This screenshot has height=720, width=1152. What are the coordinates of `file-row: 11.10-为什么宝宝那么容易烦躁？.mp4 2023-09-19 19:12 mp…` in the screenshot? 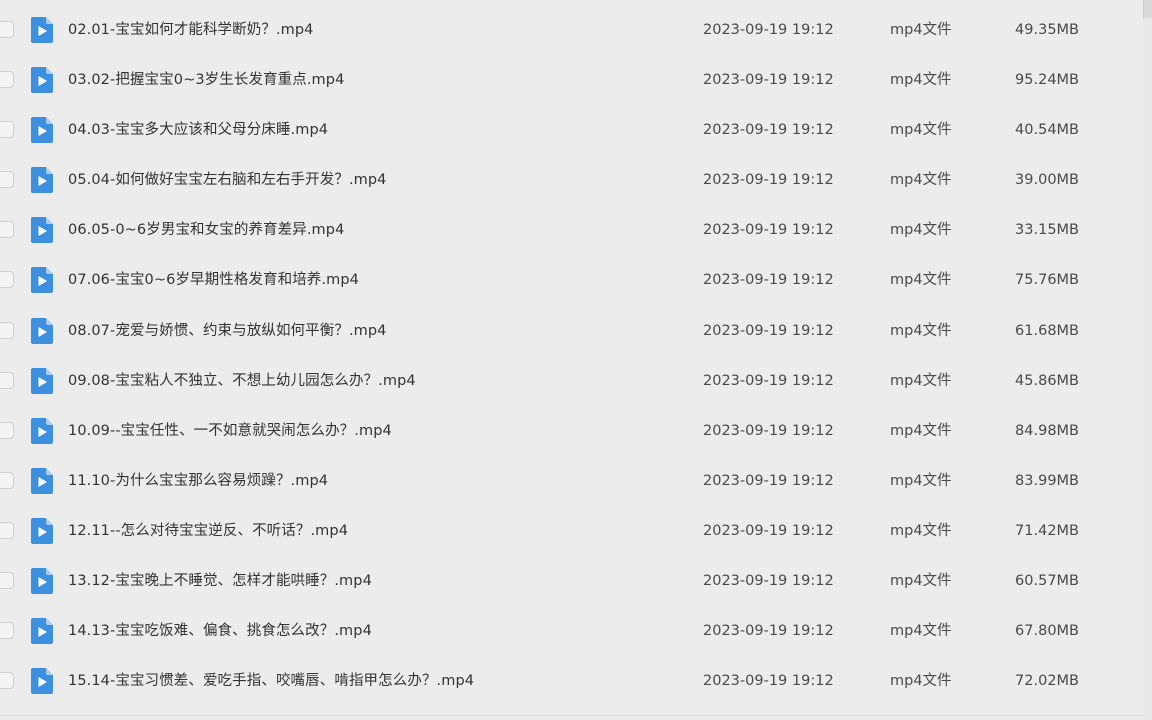 It's located at (570, 481).